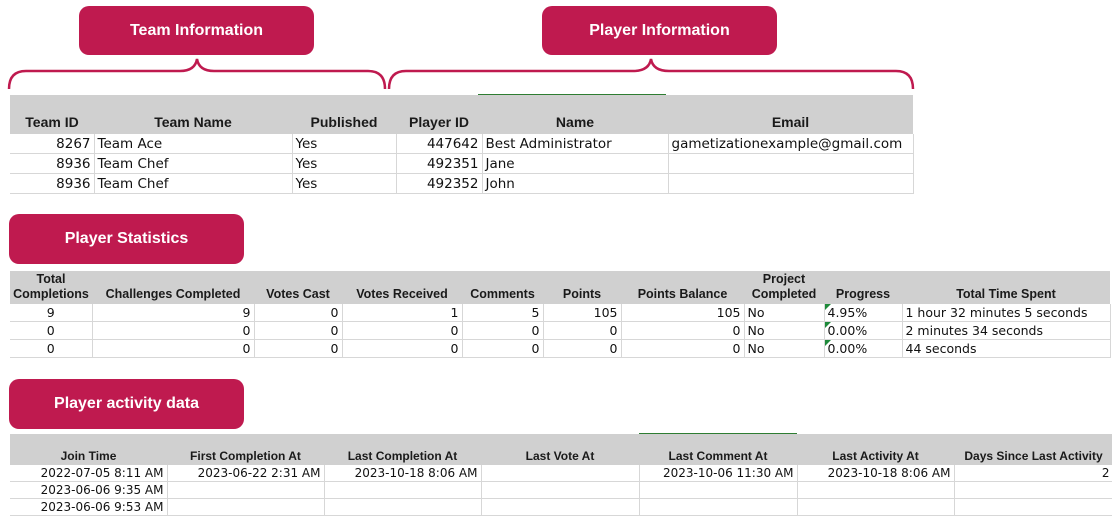 The width and height of the screenshot is (1112, 516). I want to click on cell-join-time: 2023-06-06 9:35 AM, so click(89, 490).